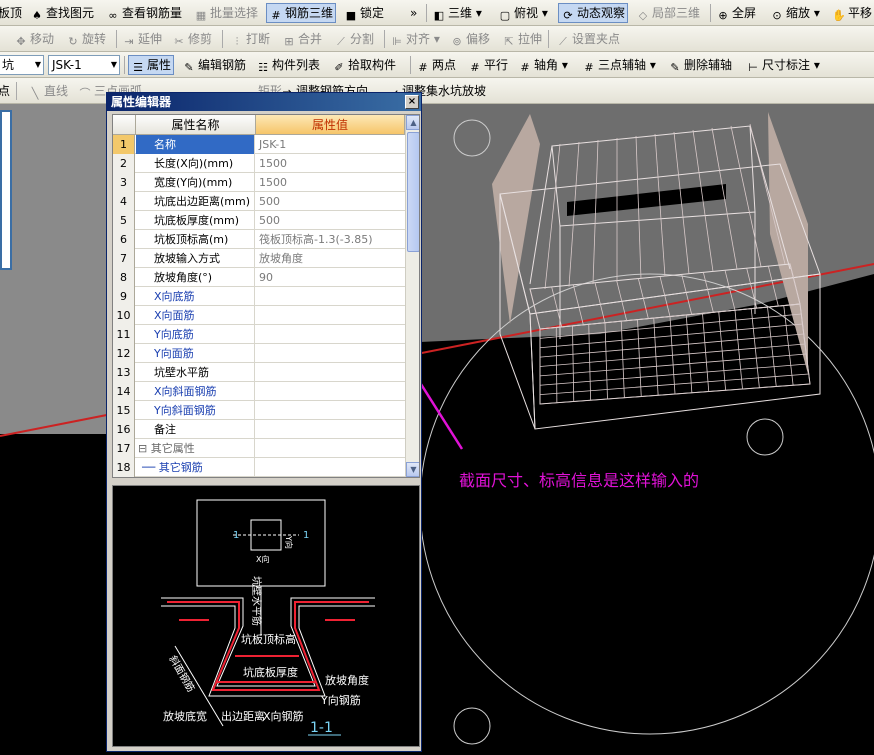 This screenshot has height=755, width=874. Describe the element at coordinates (588, 39) in the screenshot. I see `tool-set-grip: ⟋ 设置夹点` at that location.